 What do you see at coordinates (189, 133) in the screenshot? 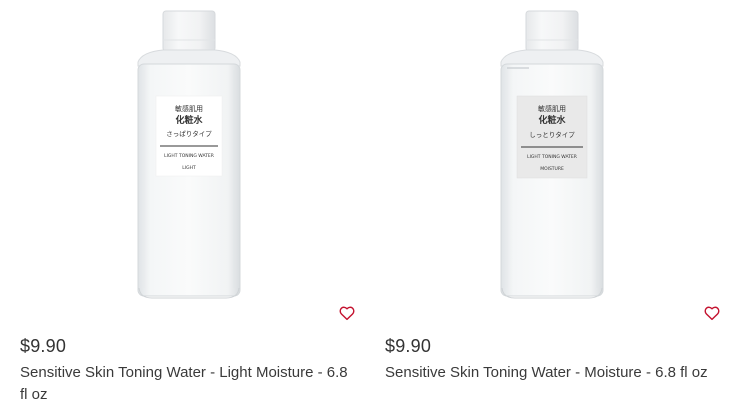
I see `label-jp-line3: さっぱりタイプ` at bounding box center [189, 133].